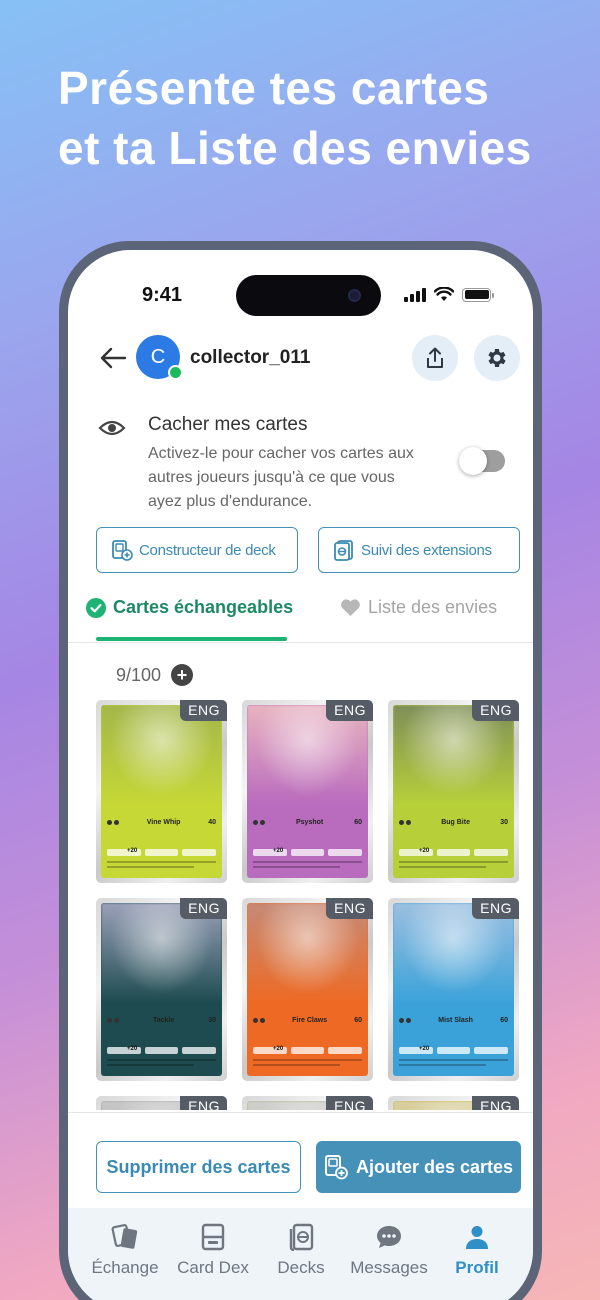  What do you see at coordinates (139, 674) in the screenshot?
I see `card-count: 9/100` at bounding box center [139, 674].